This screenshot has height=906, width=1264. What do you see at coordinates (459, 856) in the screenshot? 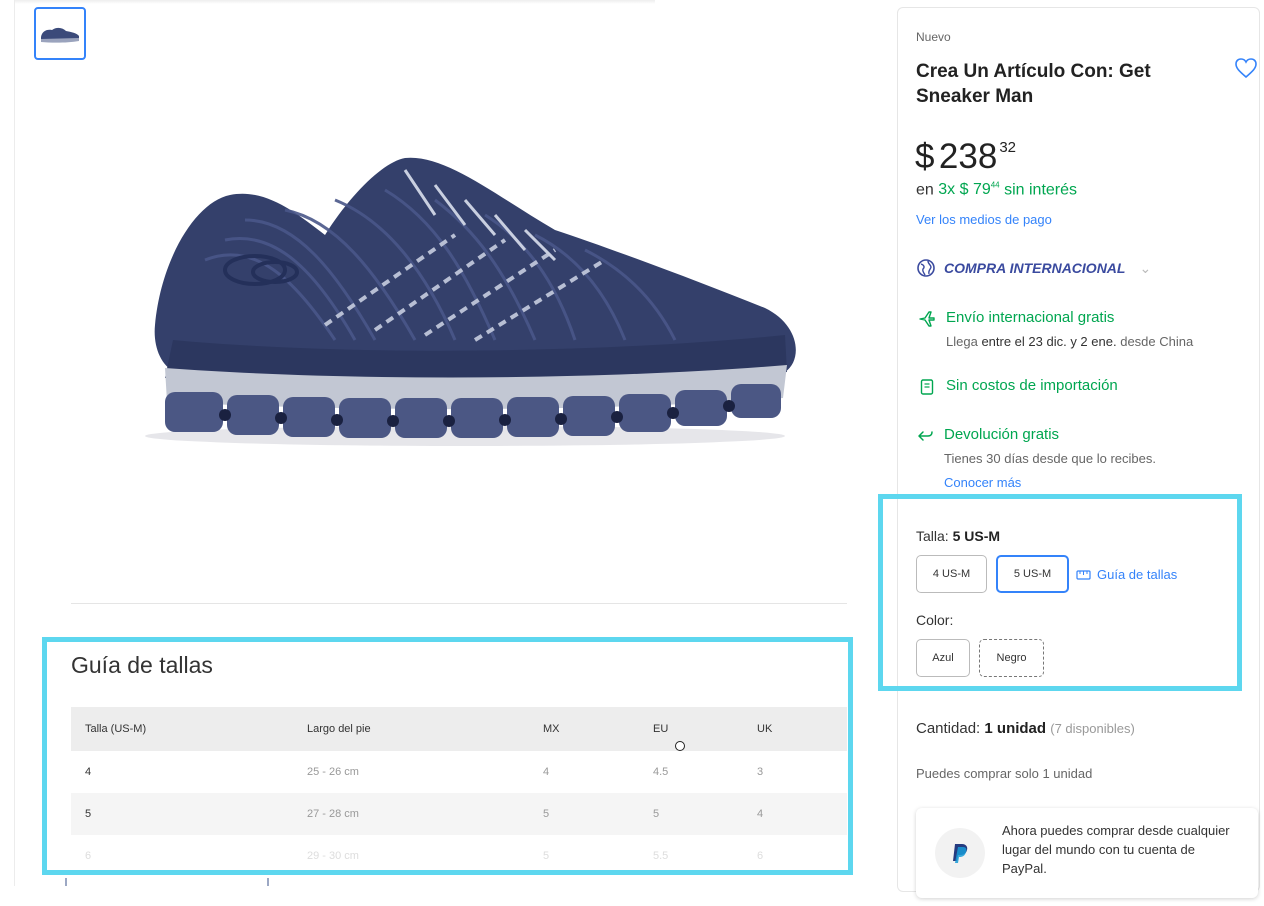
I see `table-row: 6 29 - 30 cm 5 5.5 6` at bounding box center [459, 856].